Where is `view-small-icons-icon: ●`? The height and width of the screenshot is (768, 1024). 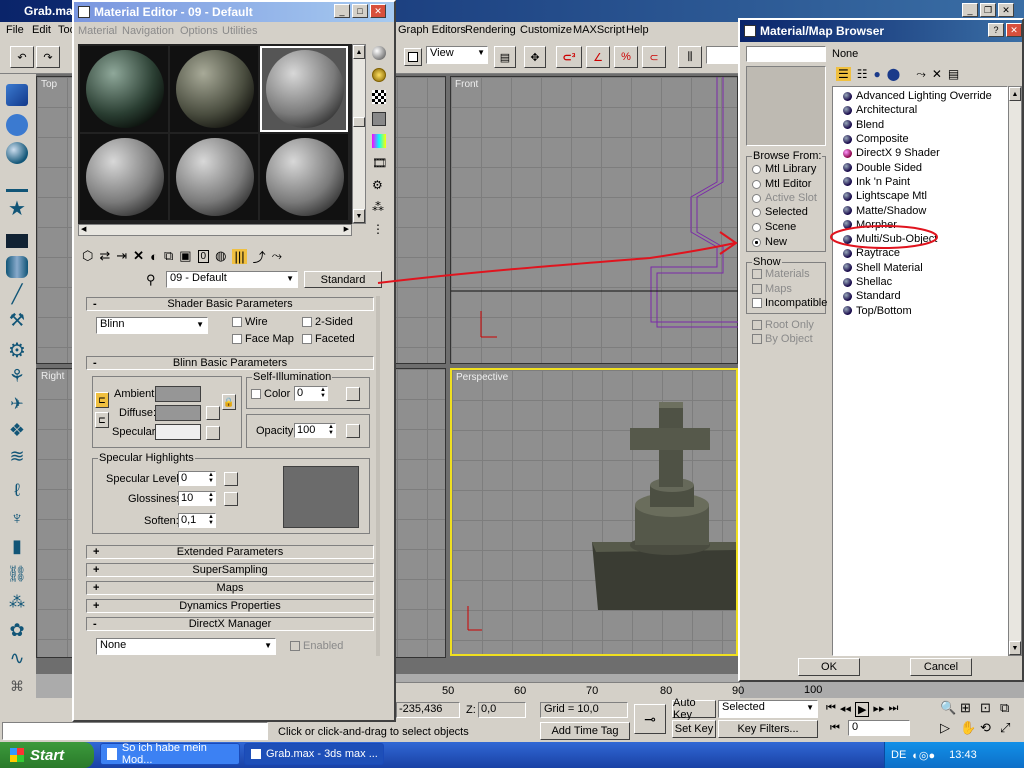 view-small-icons-icon: ● is located at coordinates (877, 74).